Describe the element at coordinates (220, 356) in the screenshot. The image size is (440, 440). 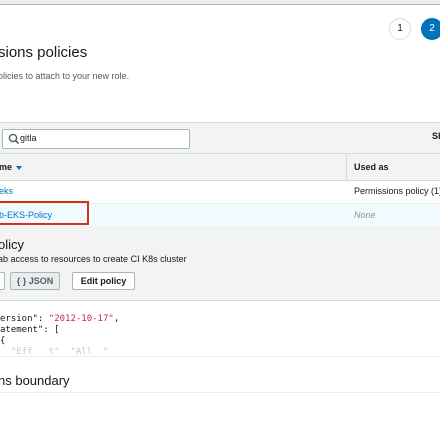
I see `code-divider` at that location.